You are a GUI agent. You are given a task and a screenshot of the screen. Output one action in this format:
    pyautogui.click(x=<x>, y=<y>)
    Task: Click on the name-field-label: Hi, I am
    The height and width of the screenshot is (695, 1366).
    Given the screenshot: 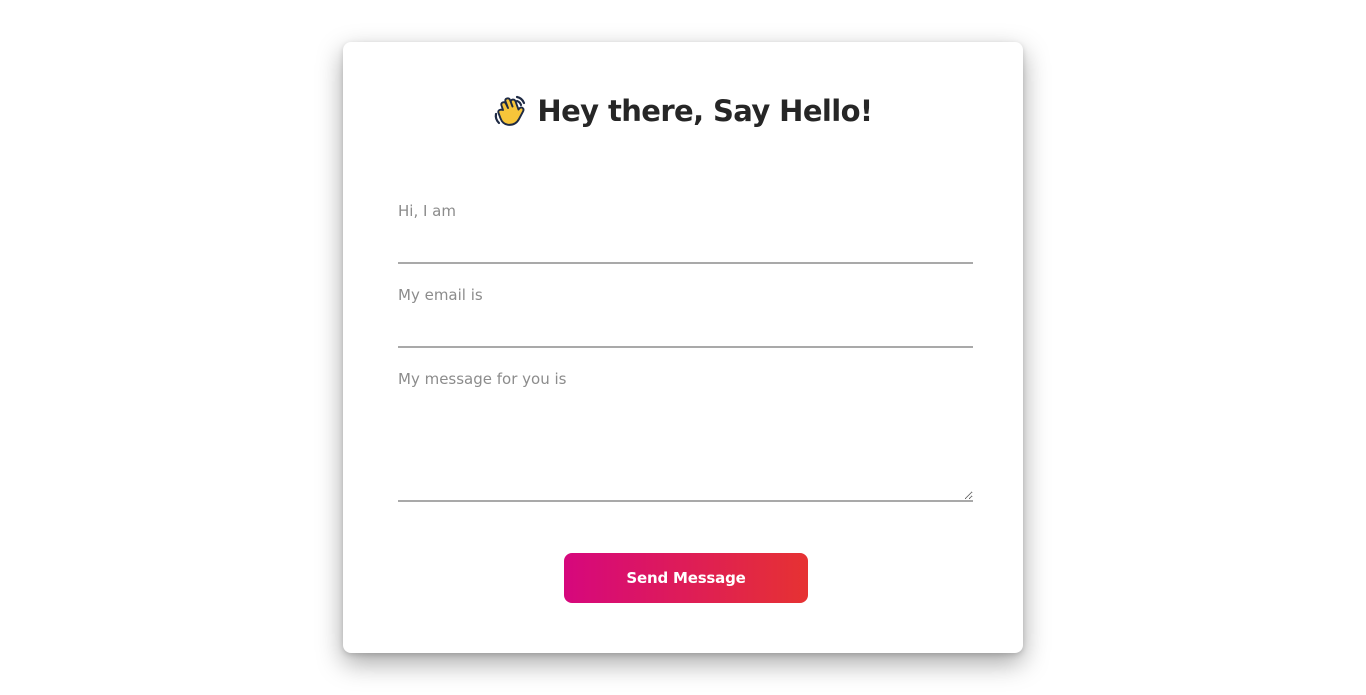 What is the action you would take?
    pyautogui.click(x=427, y=211)
    